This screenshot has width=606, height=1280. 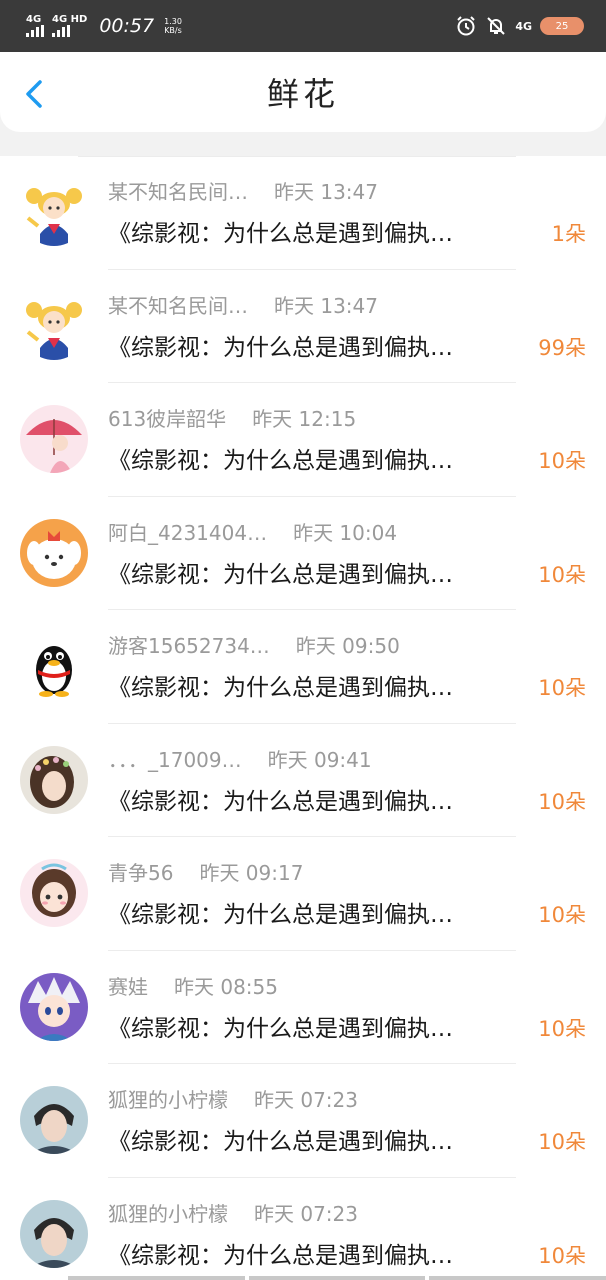 I want to click on girl-flower-crown-avatar-icon, so click(x=54, y=779).